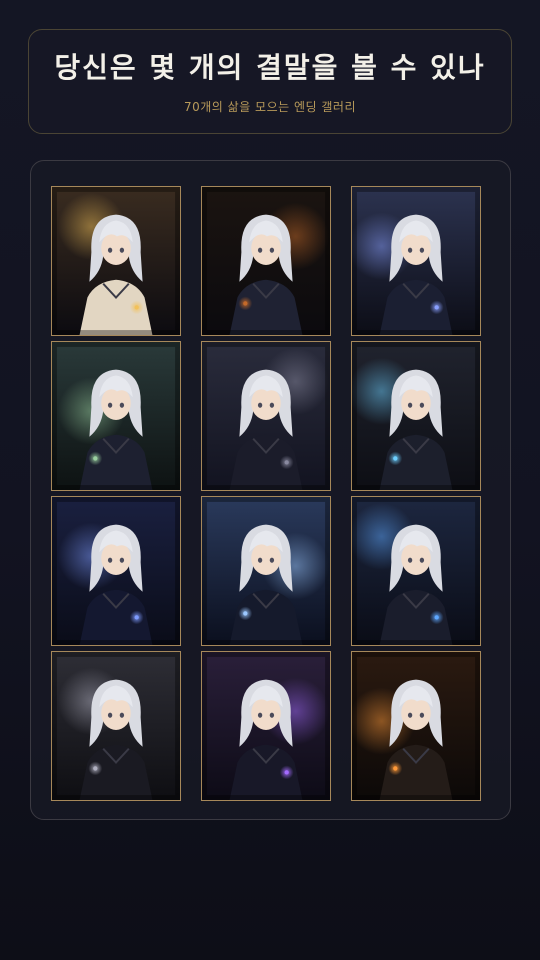 The image size is (540, 960). What do you see at coordinates (270, 67) in the screenshot?
I see `page-title: 당신은 몇 개의 결말을 볼 수 있나` at bounding box center [270, 67].